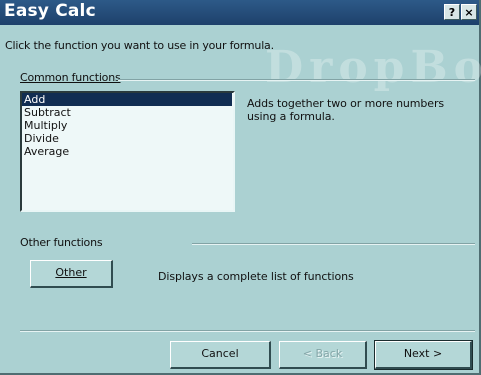  I want to click on other-functions-label: Other functions, so click(61, 242).